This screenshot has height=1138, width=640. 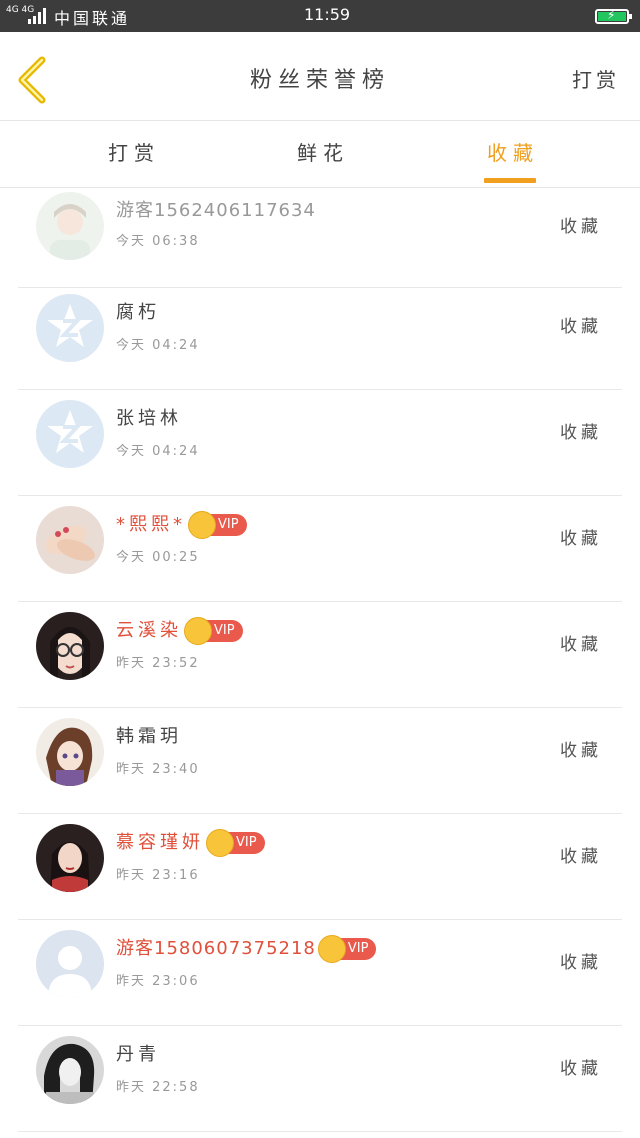 What do you see at coordinates (320, 443) in the screenshot?
I see `list-item: 张培林 今天 04:24 收藏` at bounding box center [320, 443].